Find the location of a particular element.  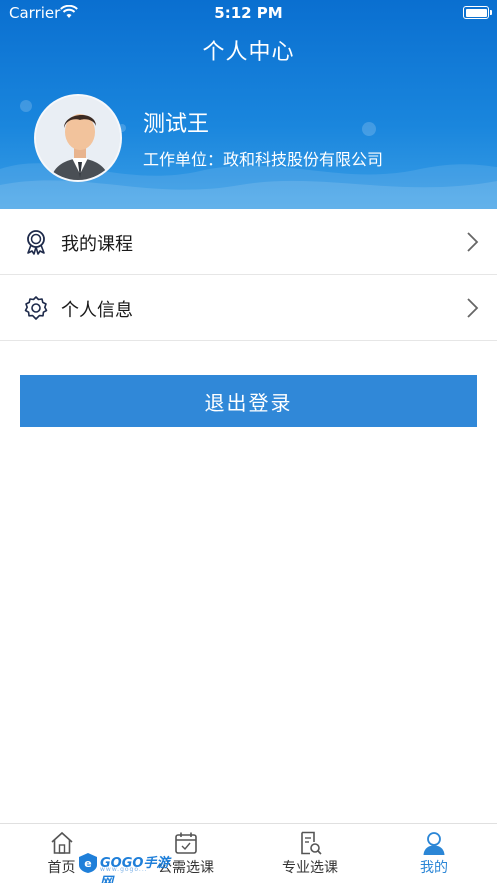

user-organization: 工作单位：政和科技股份有限公司 is located at coordinates (263, 158).